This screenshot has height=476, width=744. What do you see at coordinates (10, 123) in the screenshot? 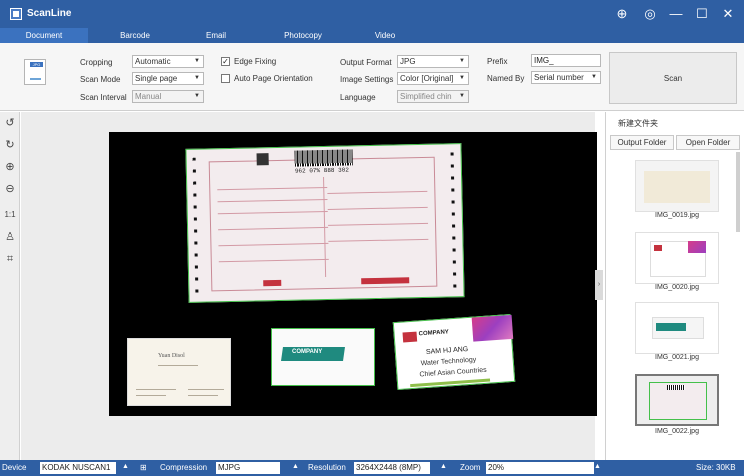
I see `rotate-left-icon: ↺` at bounding box center [10, 123].